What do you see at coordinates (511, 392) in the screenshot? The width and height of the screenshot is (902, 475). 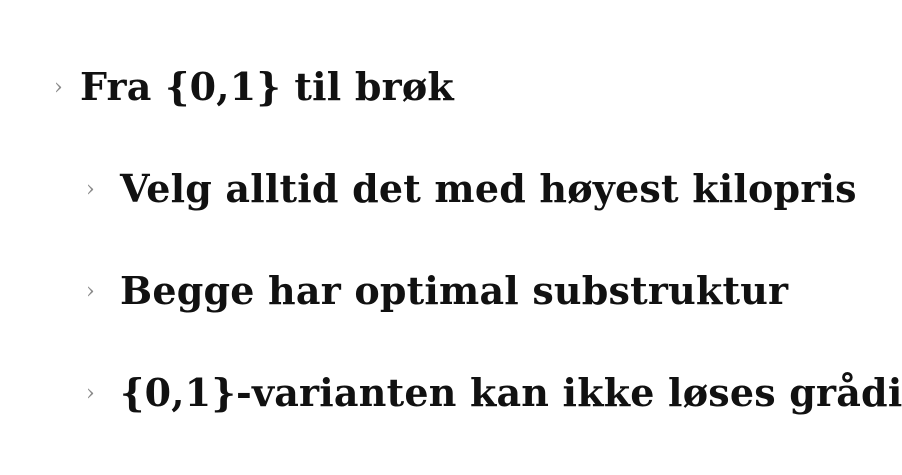 I see `sub-bullet-text: {0,1}-varianten kan ikke løses grådig` at bounding box center [511, 392].